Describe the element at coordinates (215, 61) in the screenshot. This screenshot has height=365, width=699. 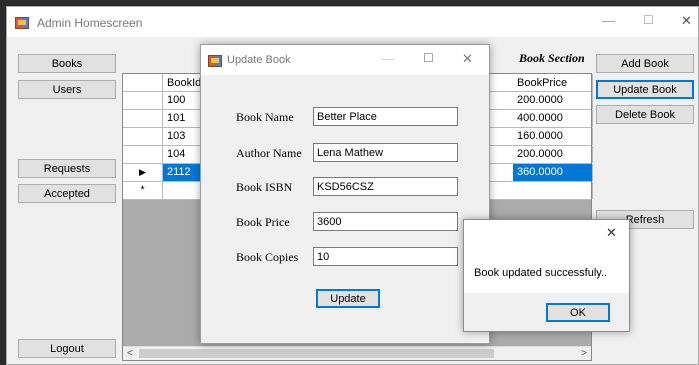
I see `dialog-app-icon` at that location.